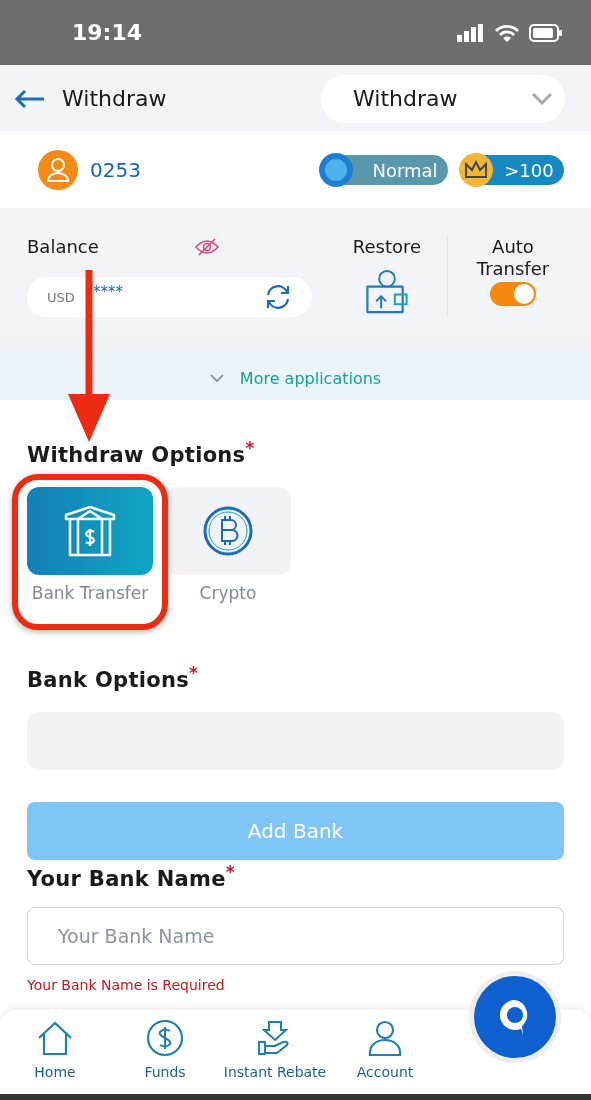 The image size is (591, 1100). What do you see at coordinates (207, 246) in the screenshot?
I see `eye-hidden-icon` at bounding box center [207, 246].